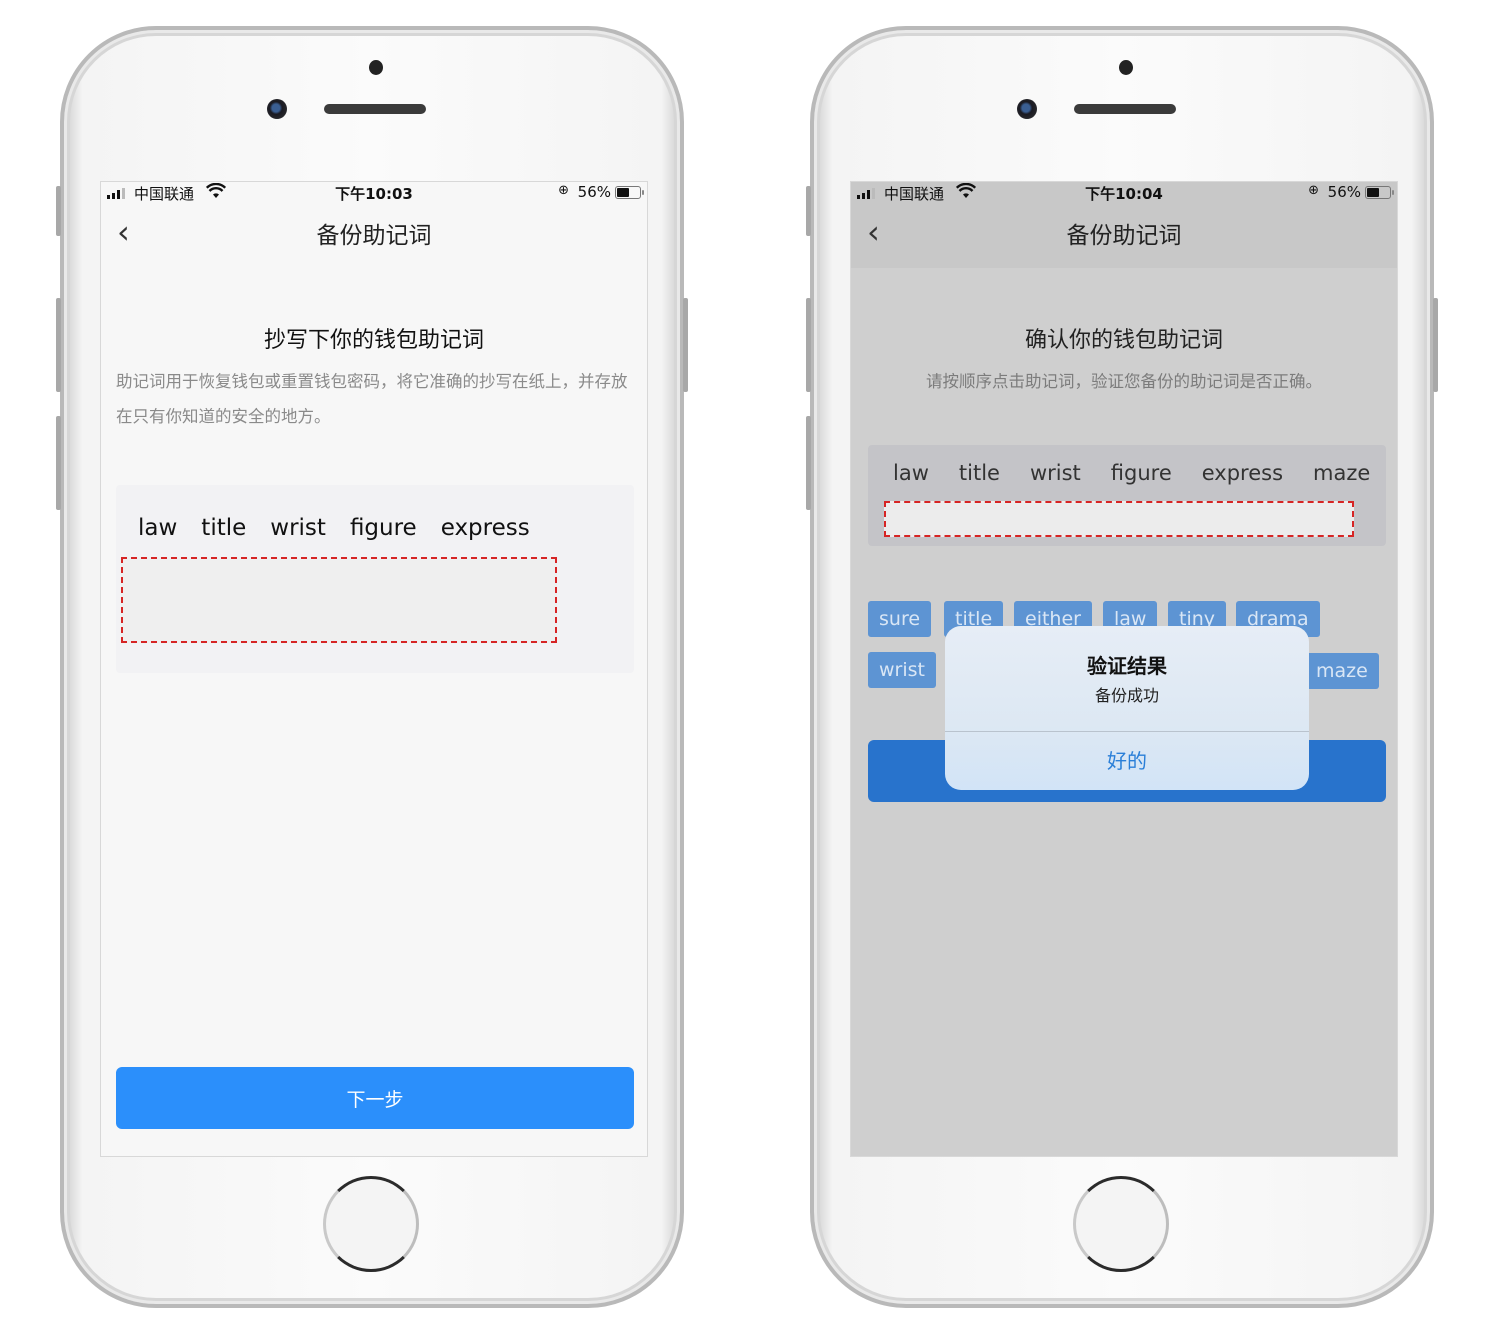  What do you see at coordinates (373, 340) in the screenshot?
I see `section-heading: 抄写下你的钱包助记词` at bounding box center [373, 340].